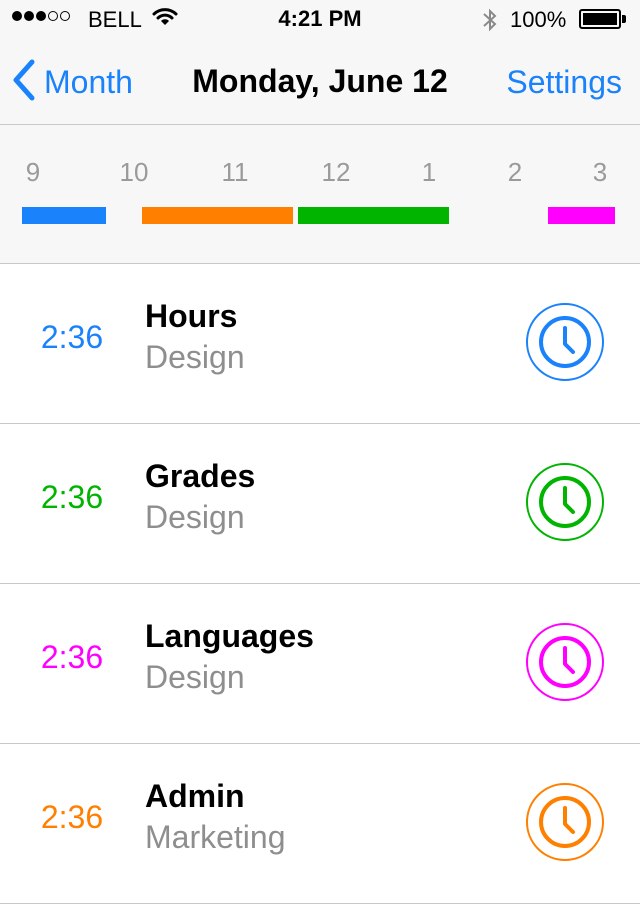 This screenshot has height=909, width=640. What do you see at coordinates (191, 316) in the screenshot?
I see `entry-title: Hours` at bounding box center [191, 316].